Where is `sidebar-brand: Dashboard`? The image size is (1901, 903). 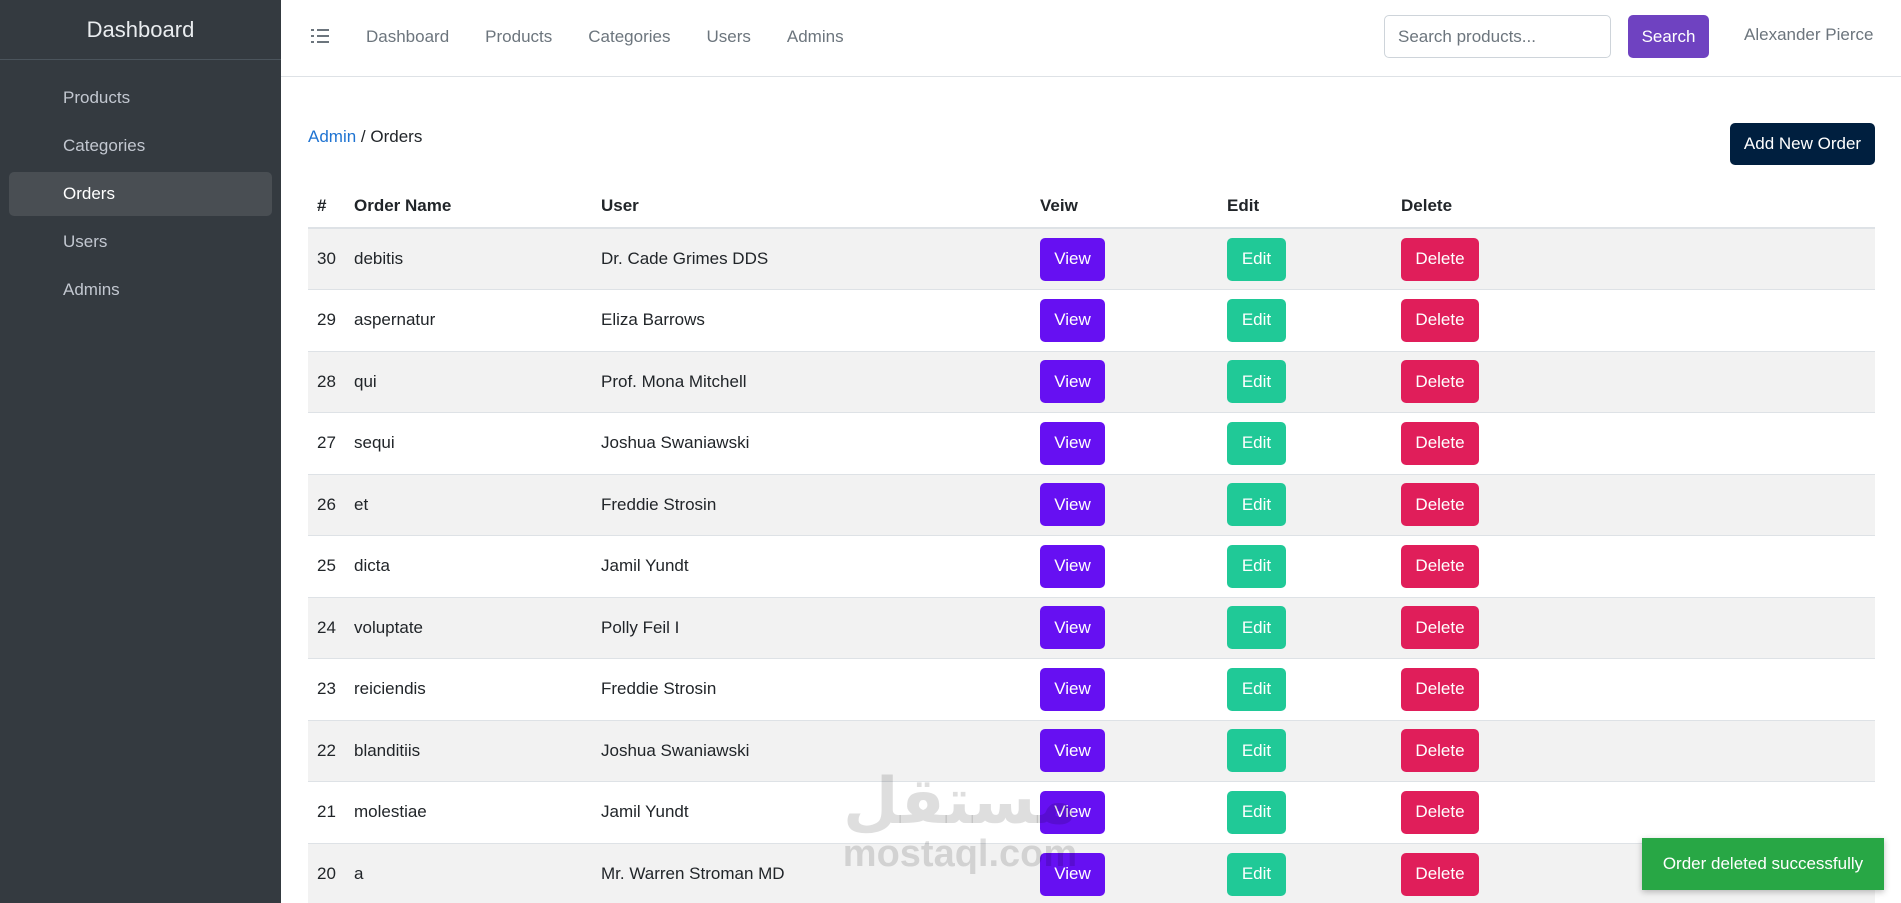
sidebar-brand: Dashboard is located at coordinates (140, 30).